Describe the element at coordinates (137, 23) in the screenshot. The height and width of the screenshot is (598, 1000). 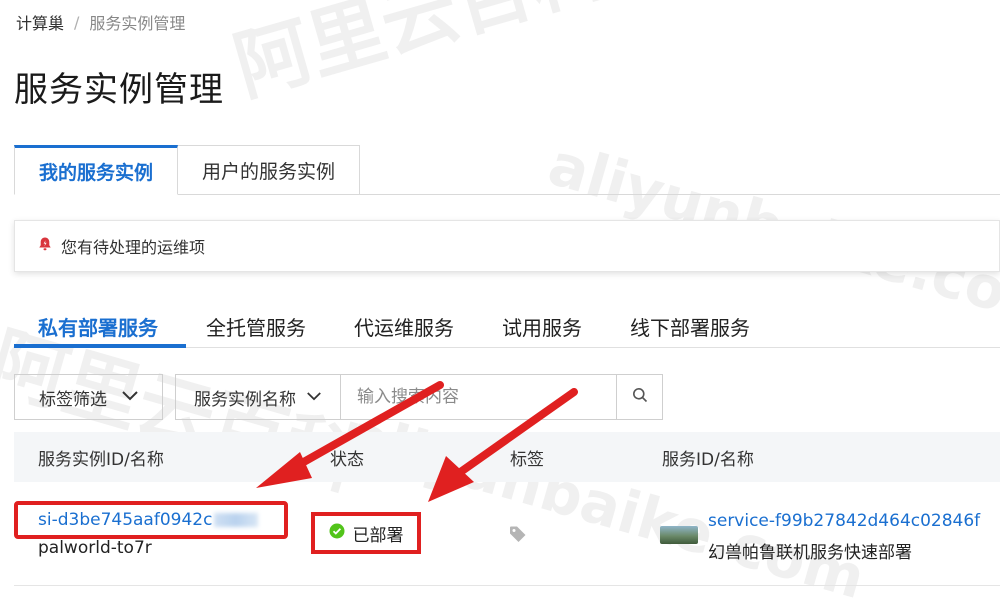
I see `breadcrumb-current: 服务实例管理` at that location.